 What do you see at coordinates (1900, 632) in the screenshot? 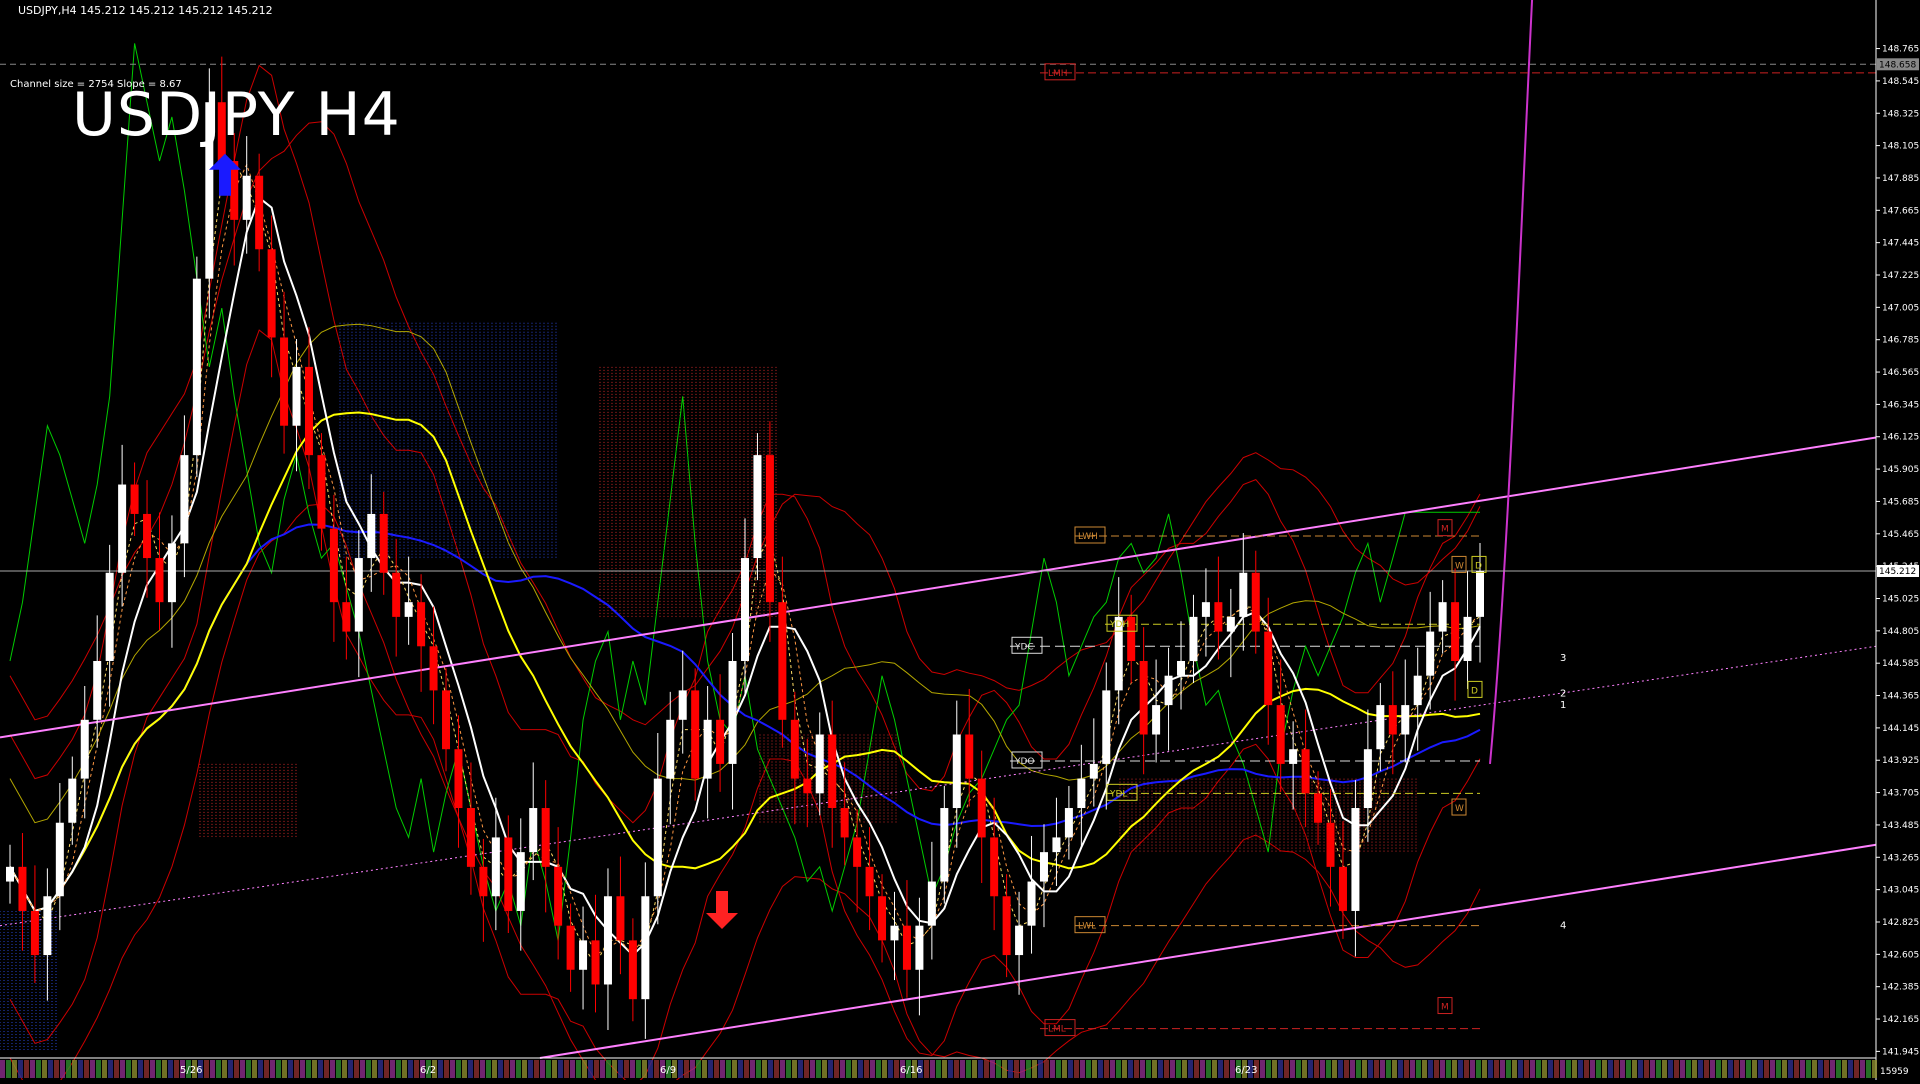
I see `y-tick-label: 144.805` at bounding box center [1900, 632].